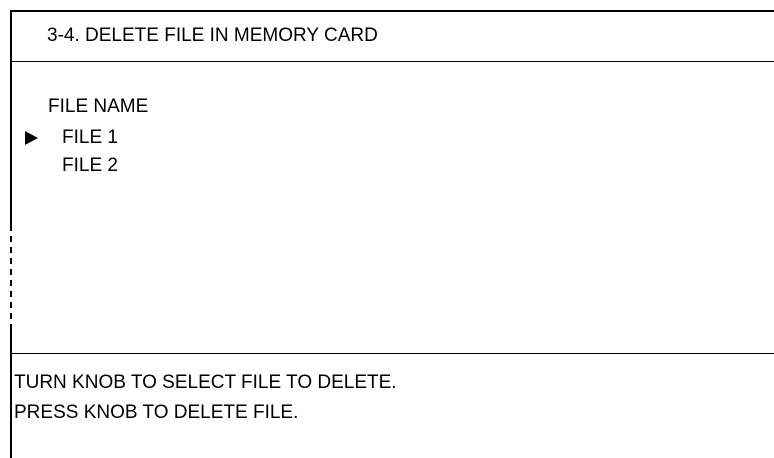 The height and width of the screenshot is (458, 774). I want to click on screen-title: 3-4. DELETE FILE IN MEMORY CARD, so click(212, 35).